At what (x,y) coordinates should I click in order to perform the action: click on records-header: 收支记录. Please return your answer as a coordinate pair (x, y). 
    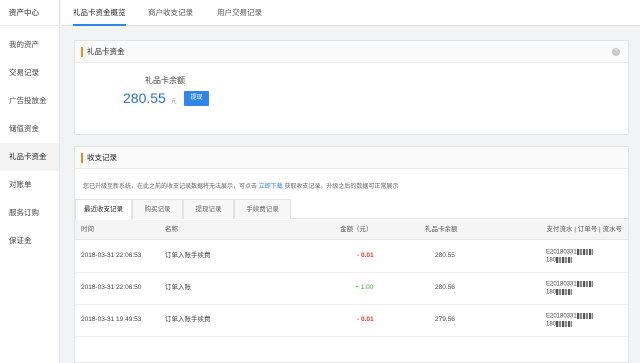
    Looking at the image, I should click on (351, 158).